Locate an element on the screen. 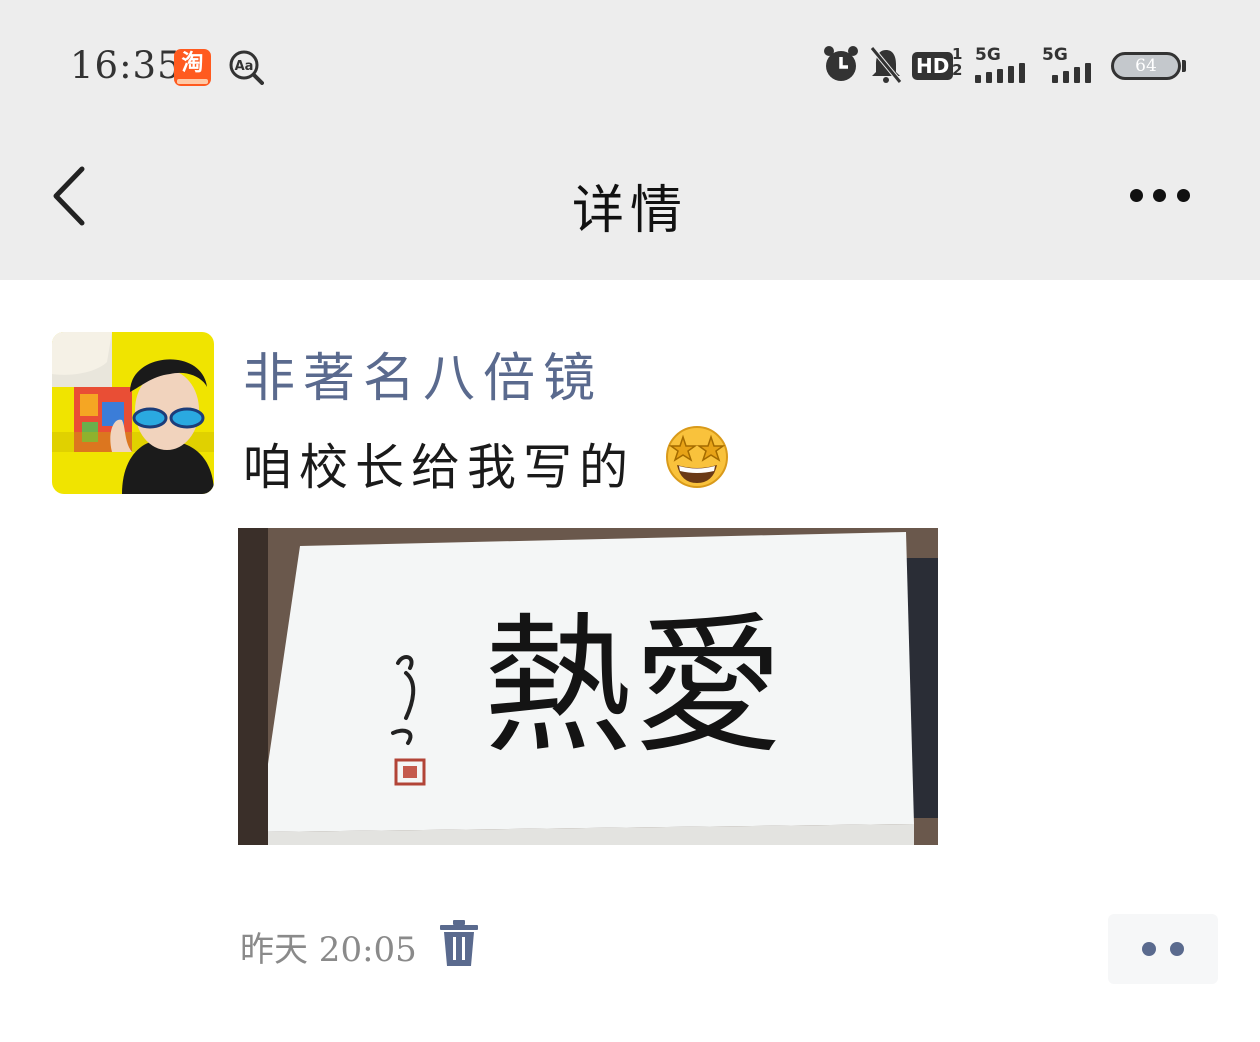 This screenshot has height=1042, width=1260. aa-label: Aa is located at coordinates (244, 66).